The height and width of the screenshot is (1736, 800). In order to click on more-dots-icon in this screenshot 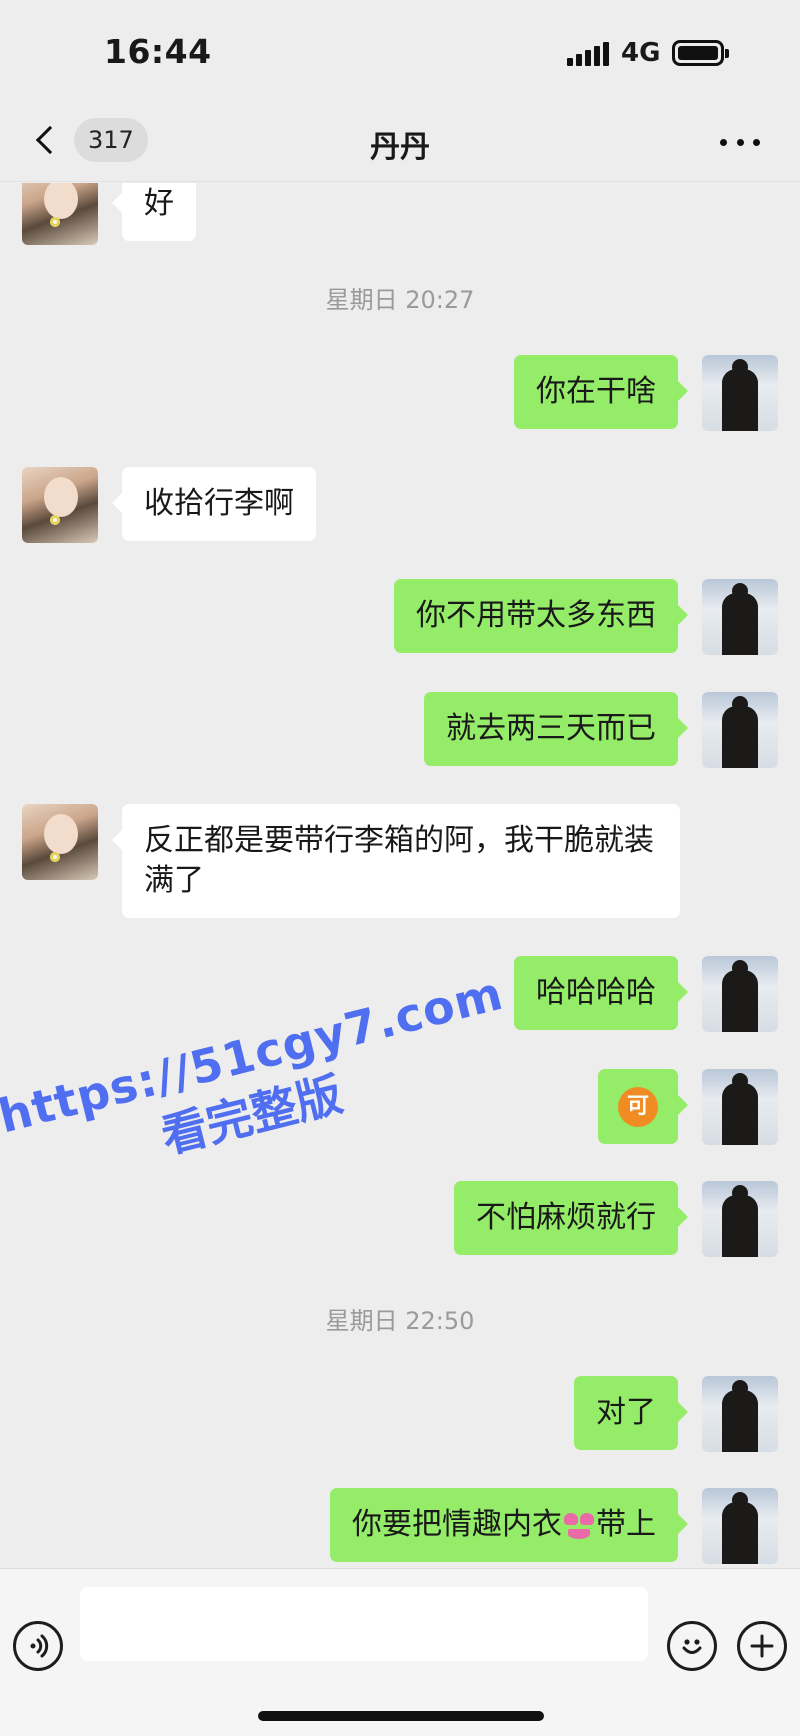, I will do `click(723, 142)`.